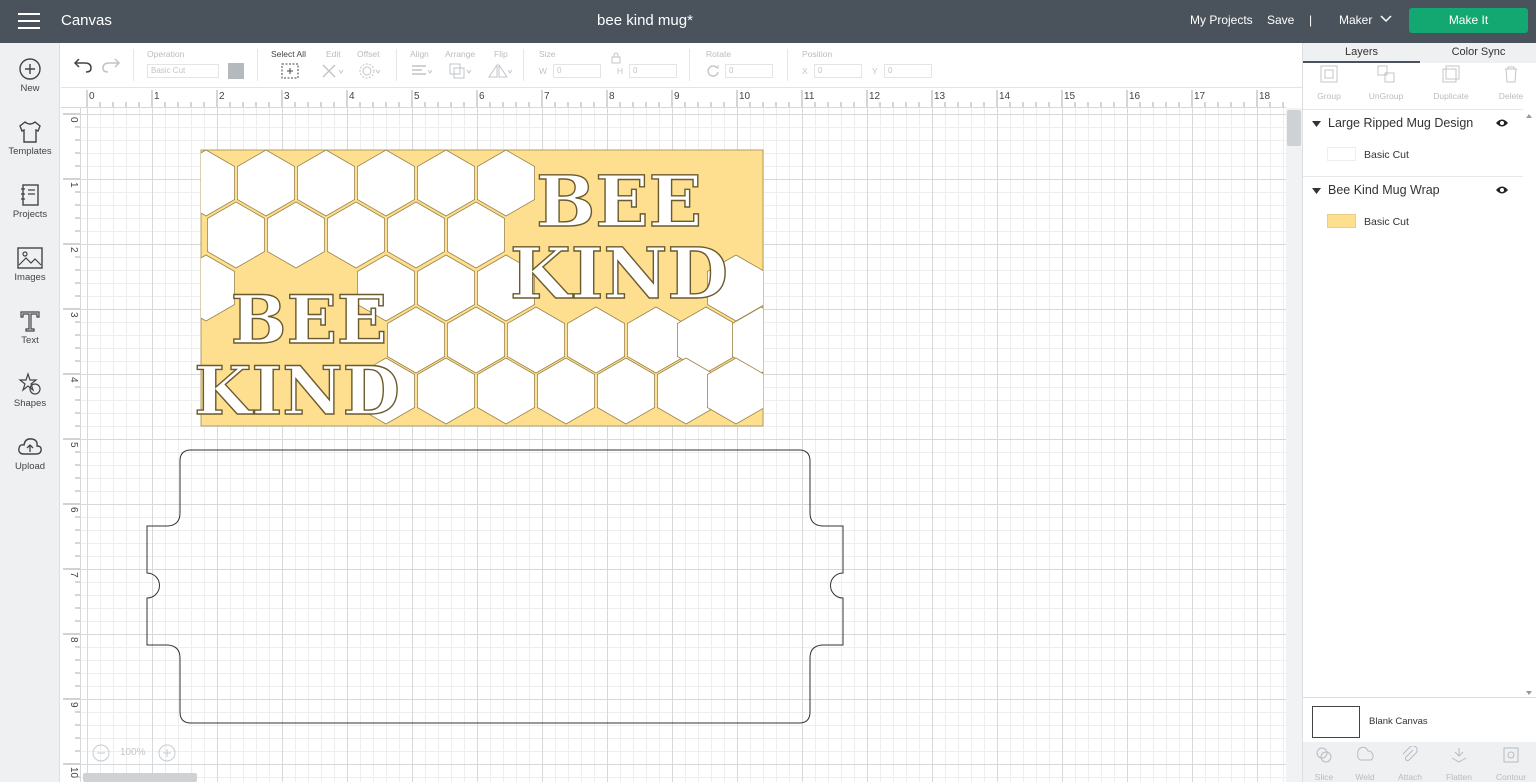 The width and height of the screenshot is (1536, 782). What do you see at coordinates (805, 71) in the screenshot?
I see `x-letter: X` at bounding box center [805, 71].